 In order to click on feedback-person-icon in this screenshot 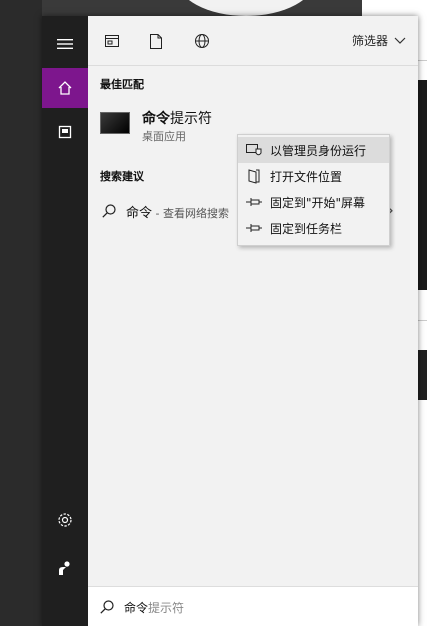, I will do `click(64, 568)`.